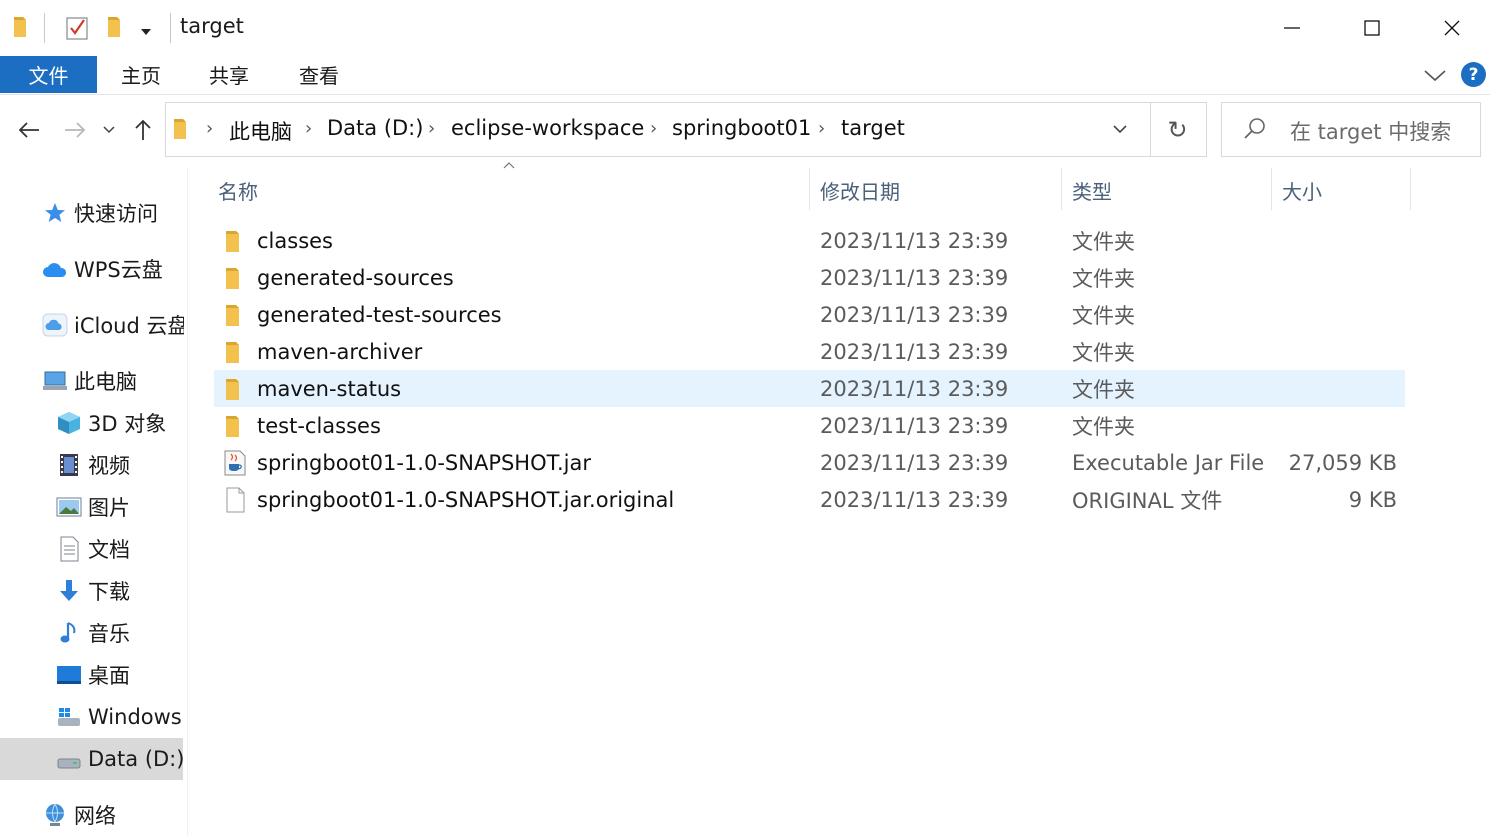 This screenshot has width=1490, height=836. I want to click on sidebar-item-this-pc: 此电脑, so click(89, 381).